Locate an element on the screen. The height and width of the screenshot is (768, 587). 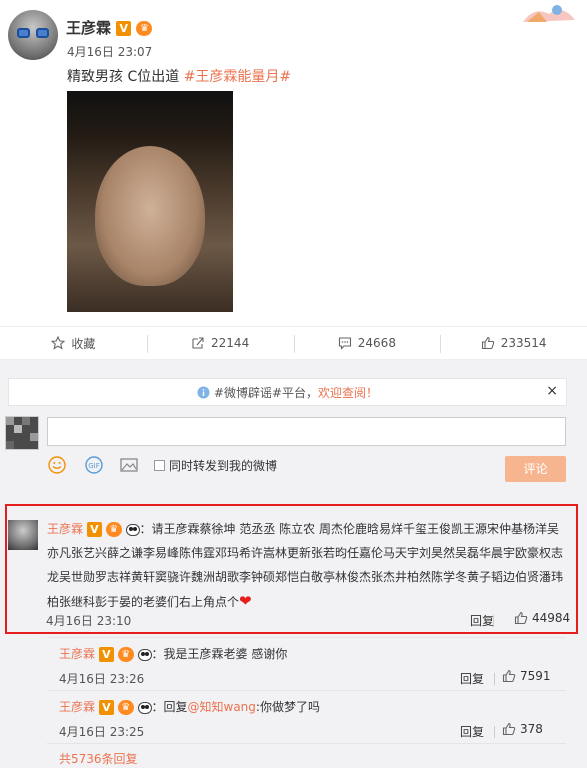
comment-count: 24668 is located at coordinates (376, 343).